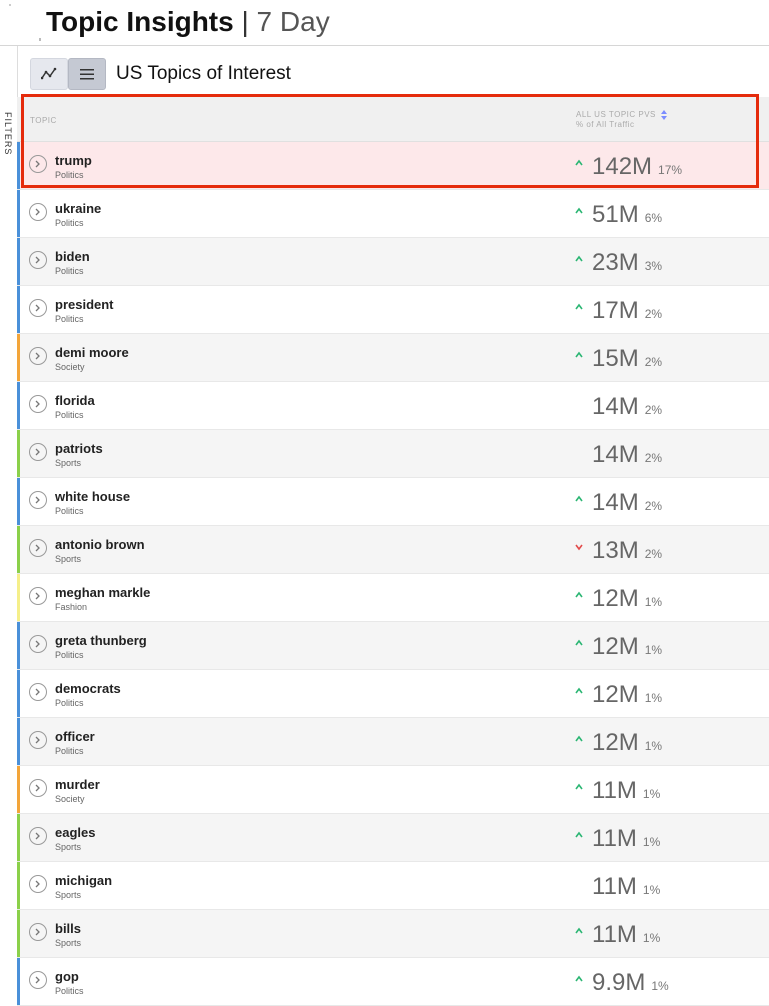  Describe the element at coordinates (87, 74) in the screenshot. I see `list-view-button` at that location.